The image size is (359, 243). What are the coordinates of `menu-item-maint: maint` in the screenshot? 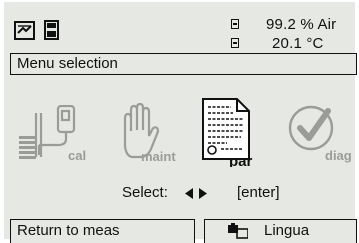 It's located at (151, 134).